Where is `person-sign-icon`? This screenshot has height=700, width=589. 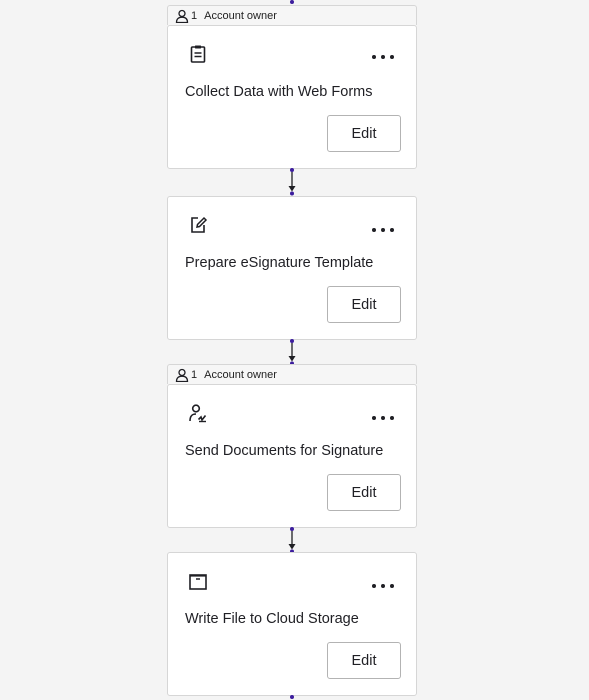
person-sign-icon is located at coordinates (198, 413).